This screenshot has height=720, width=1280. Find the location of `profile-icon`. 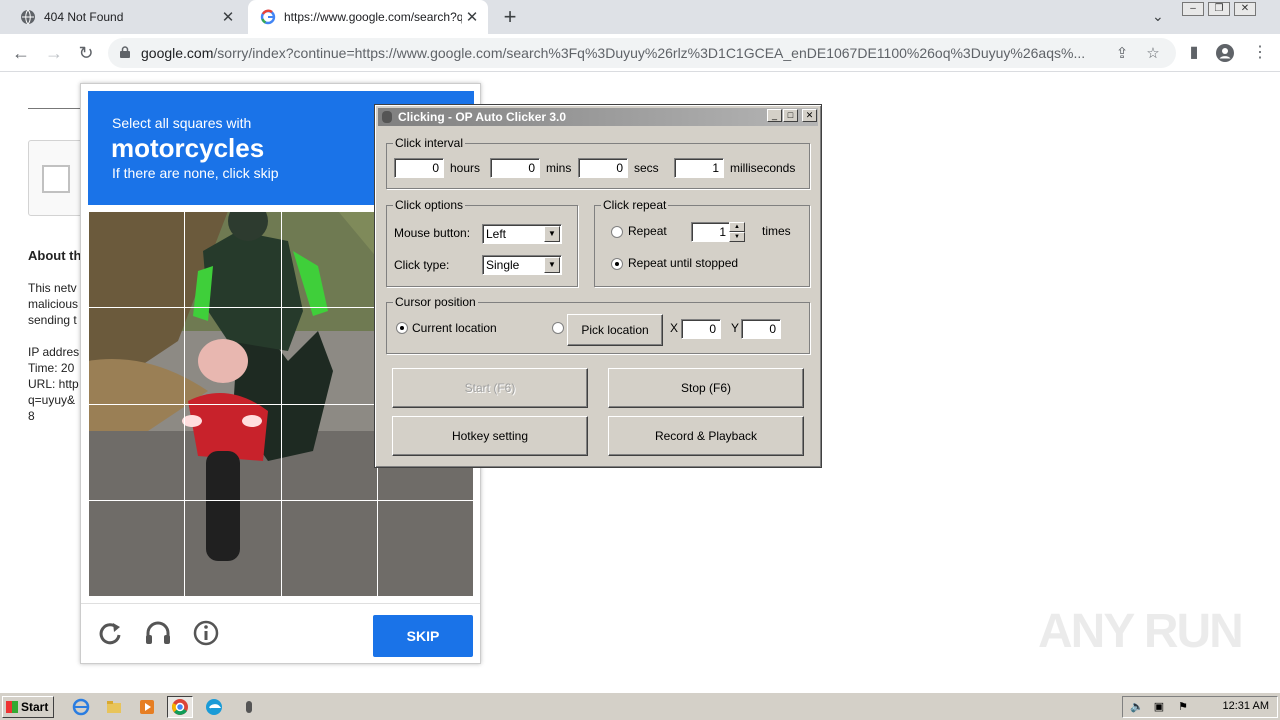

profile-icon is located at coordinates (1225, 53).